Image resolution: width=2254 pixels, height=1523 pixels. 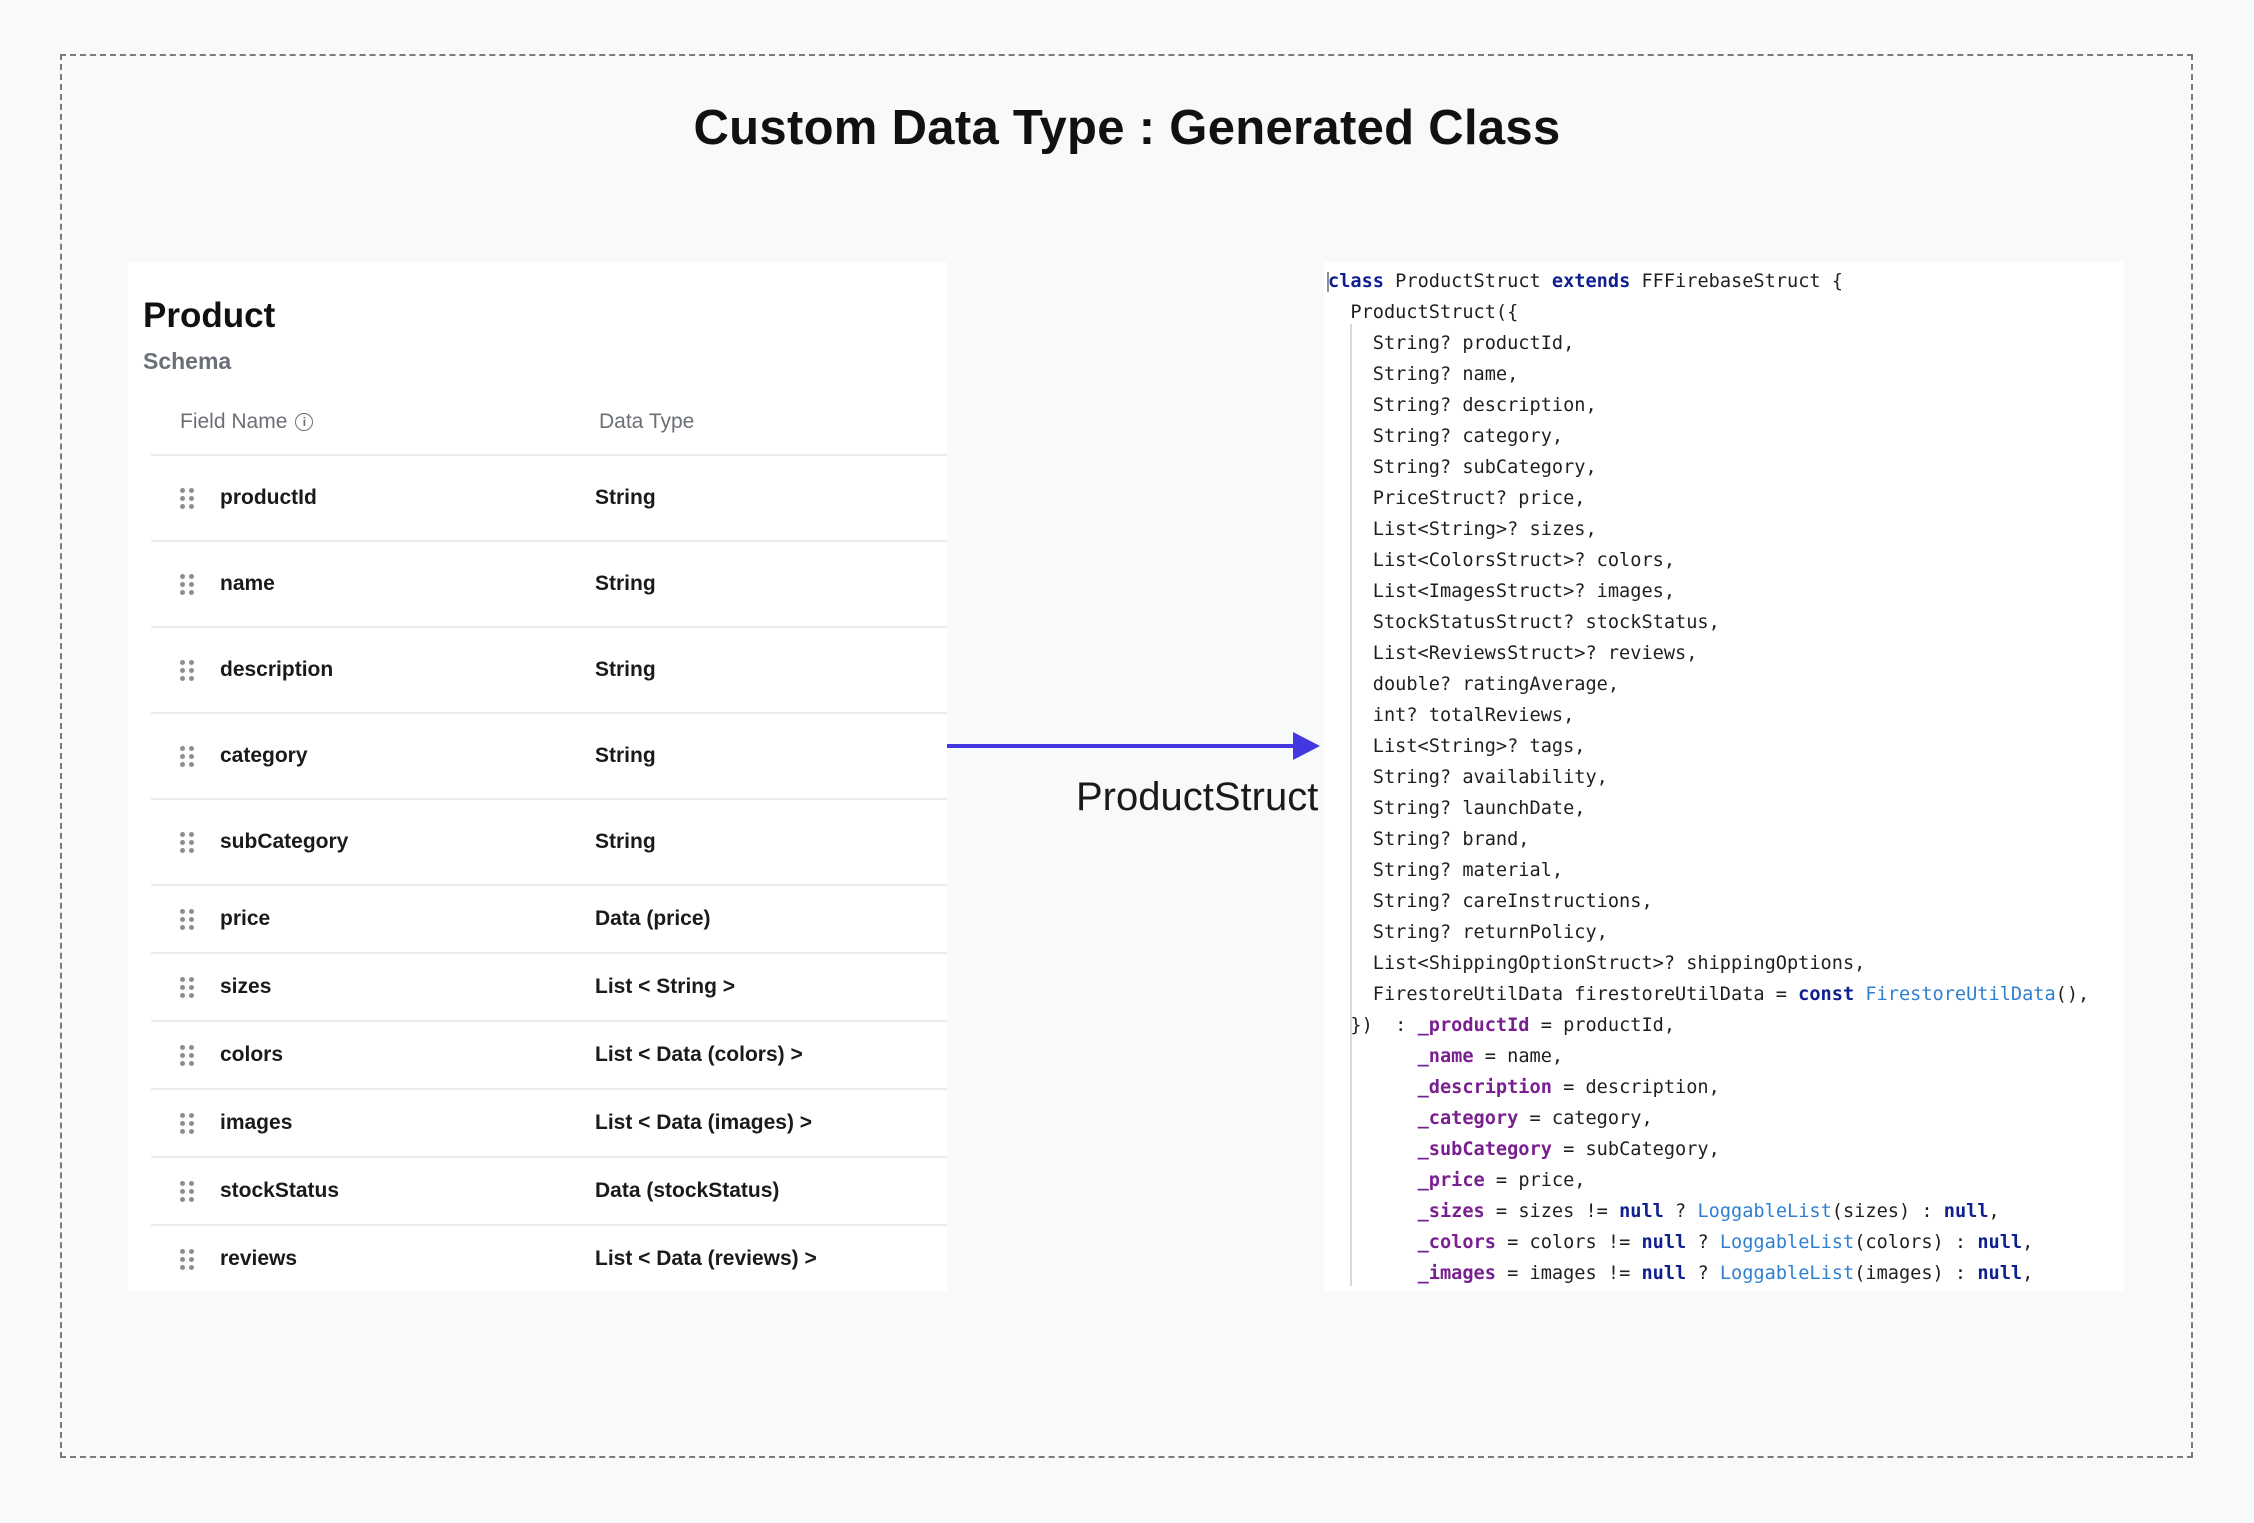 I want to click on code-token: = subCategory,, so click(x=1635, y=1149).